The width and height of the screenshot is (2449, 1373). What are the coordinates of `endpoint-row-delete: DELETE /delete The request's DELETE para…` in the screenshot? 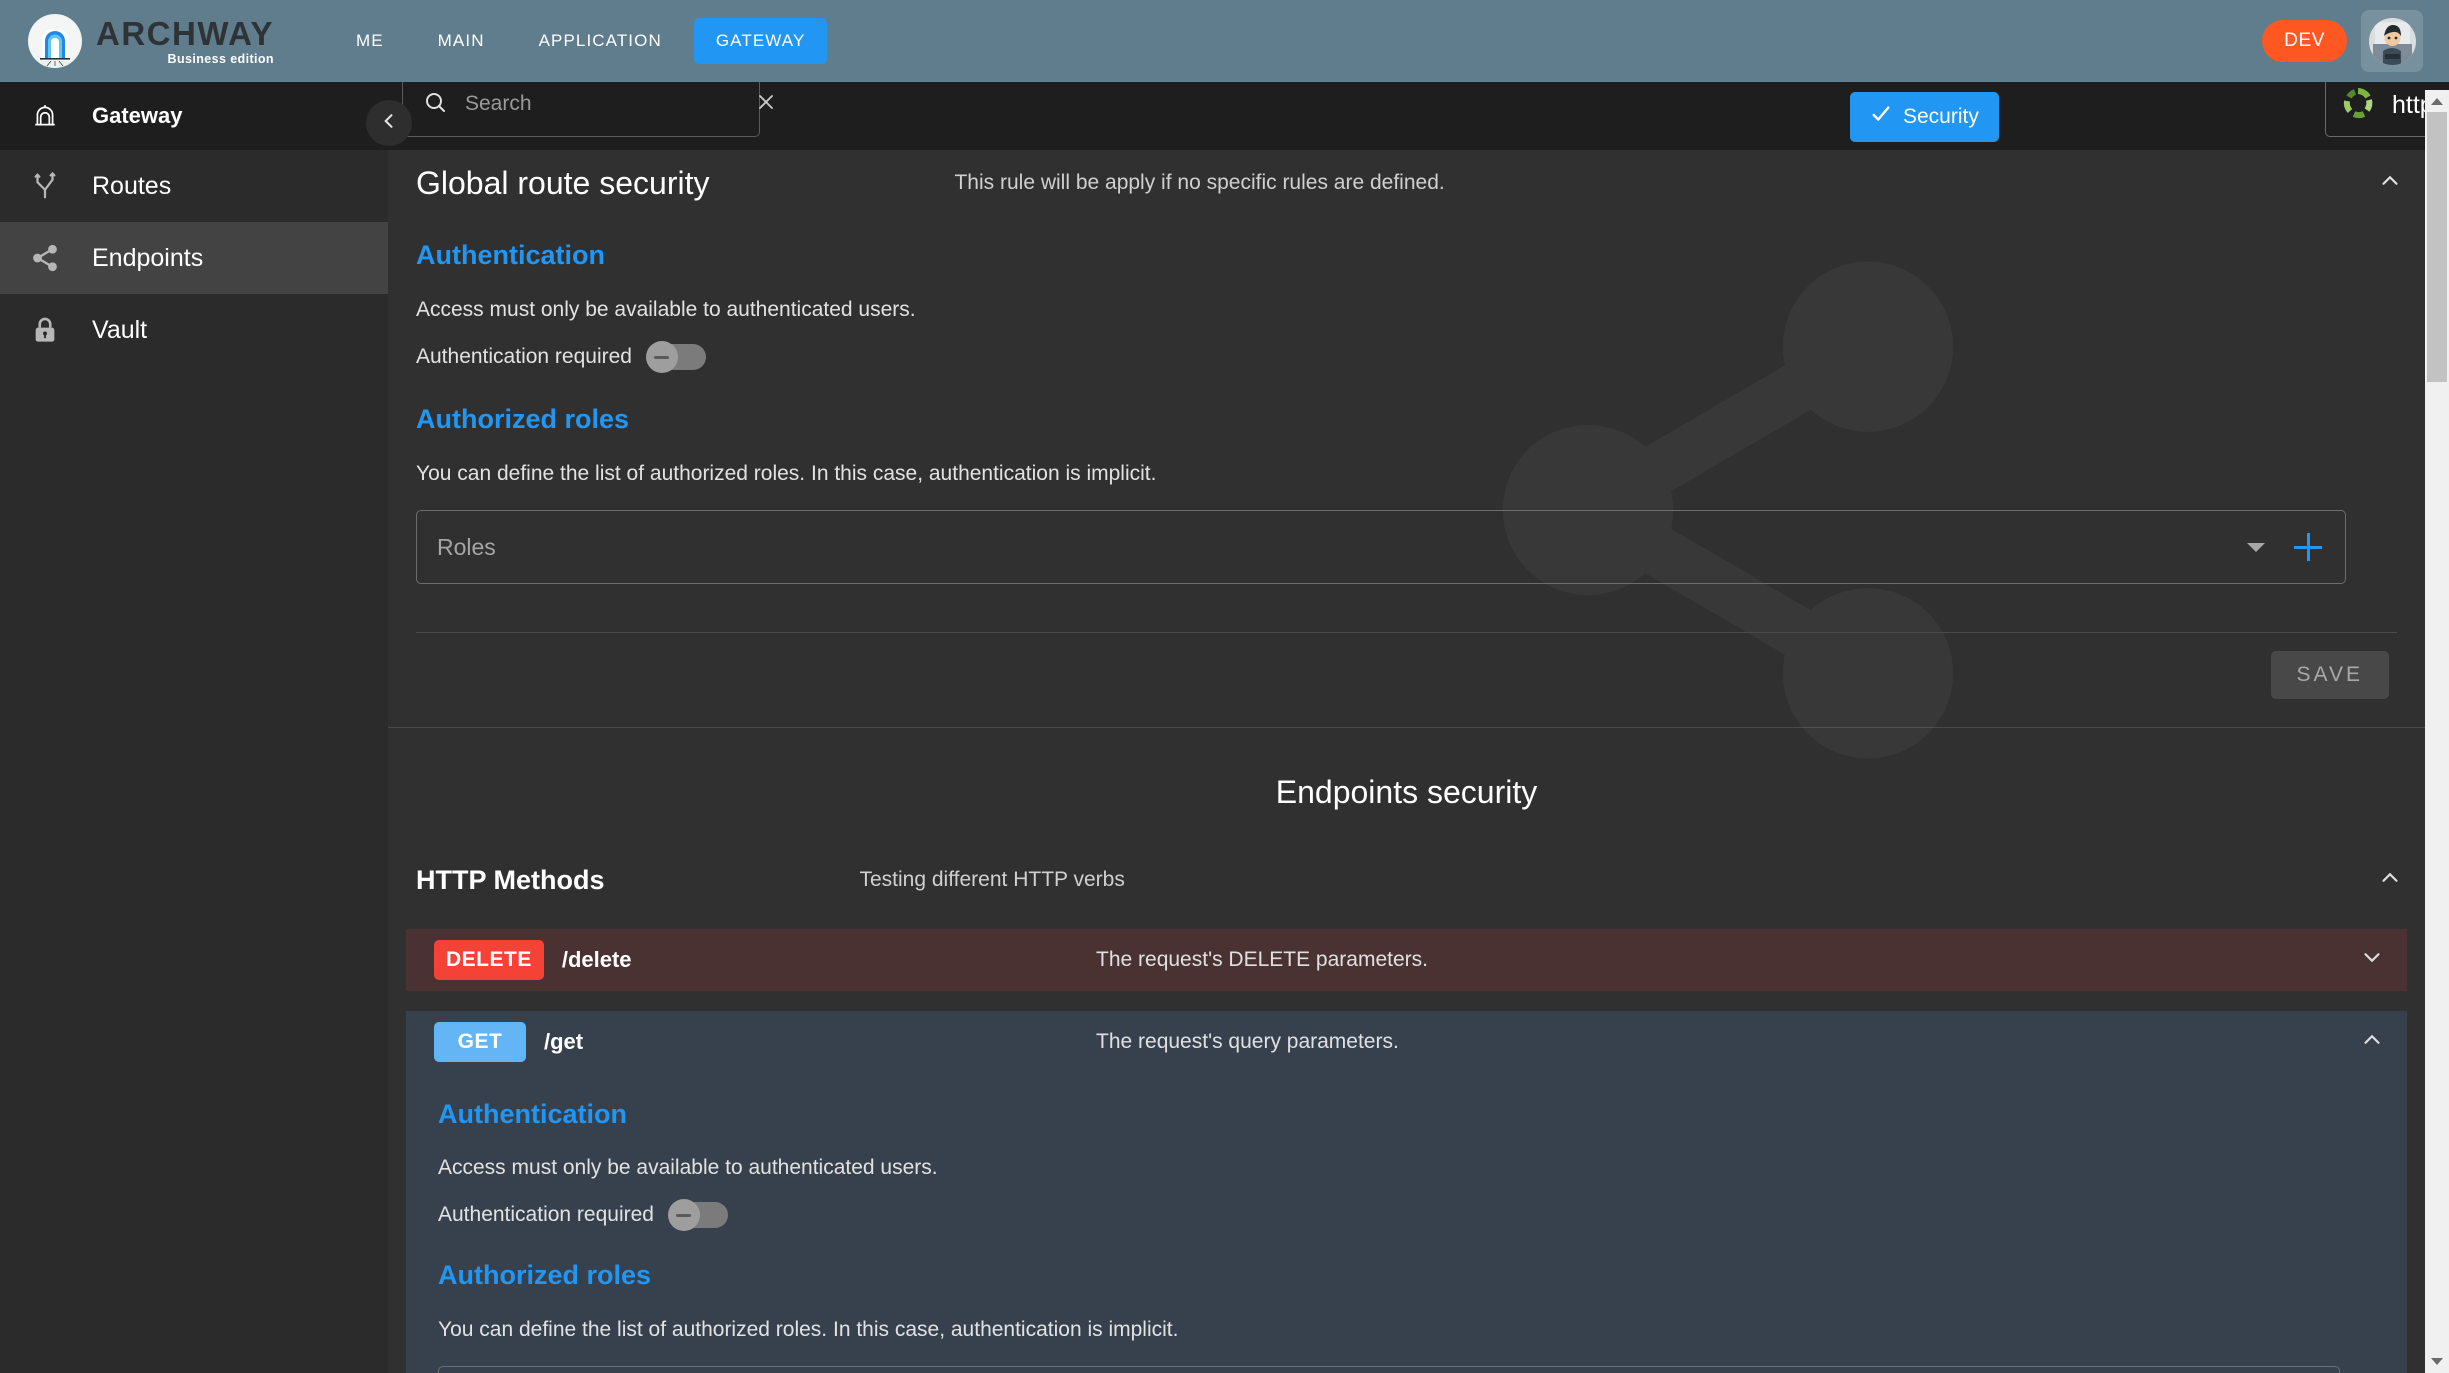 It's located at (1406, 960).